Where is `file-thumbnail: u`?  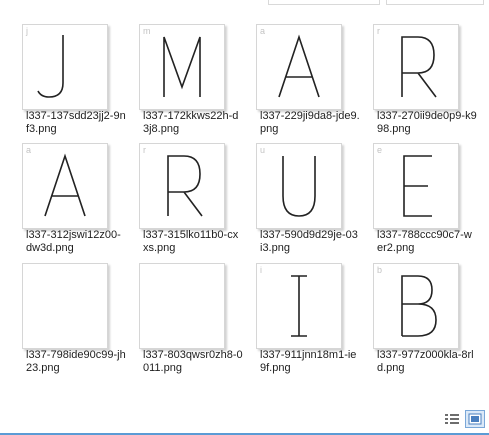
file-thumbnail: u is located at coordinates (299, 186).